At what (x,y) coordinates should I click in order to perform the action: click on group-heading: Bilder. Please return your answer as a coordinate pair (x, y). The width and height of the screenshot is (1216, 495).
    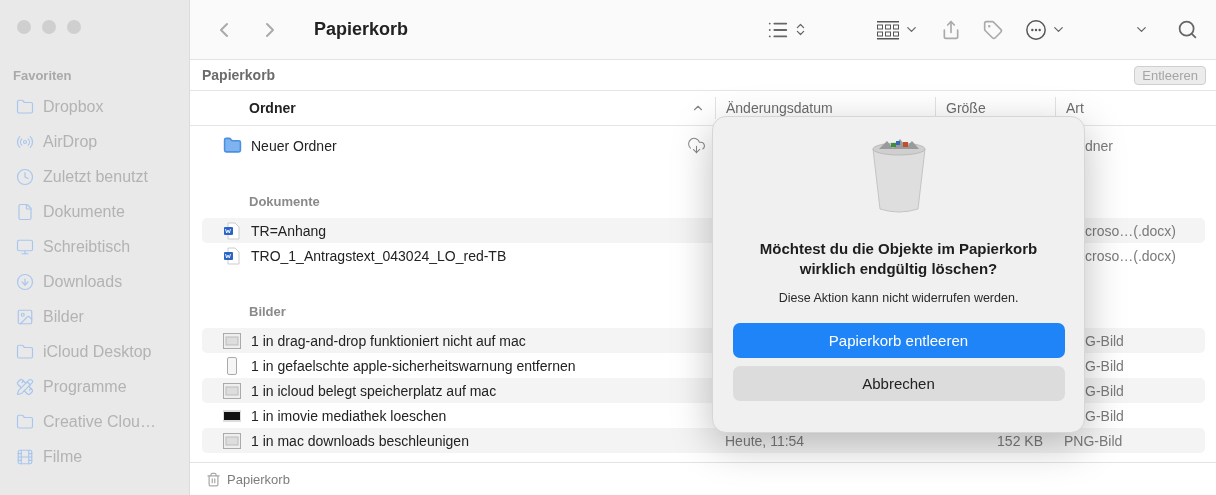
    Looking at the image, I should click on (267, 312).